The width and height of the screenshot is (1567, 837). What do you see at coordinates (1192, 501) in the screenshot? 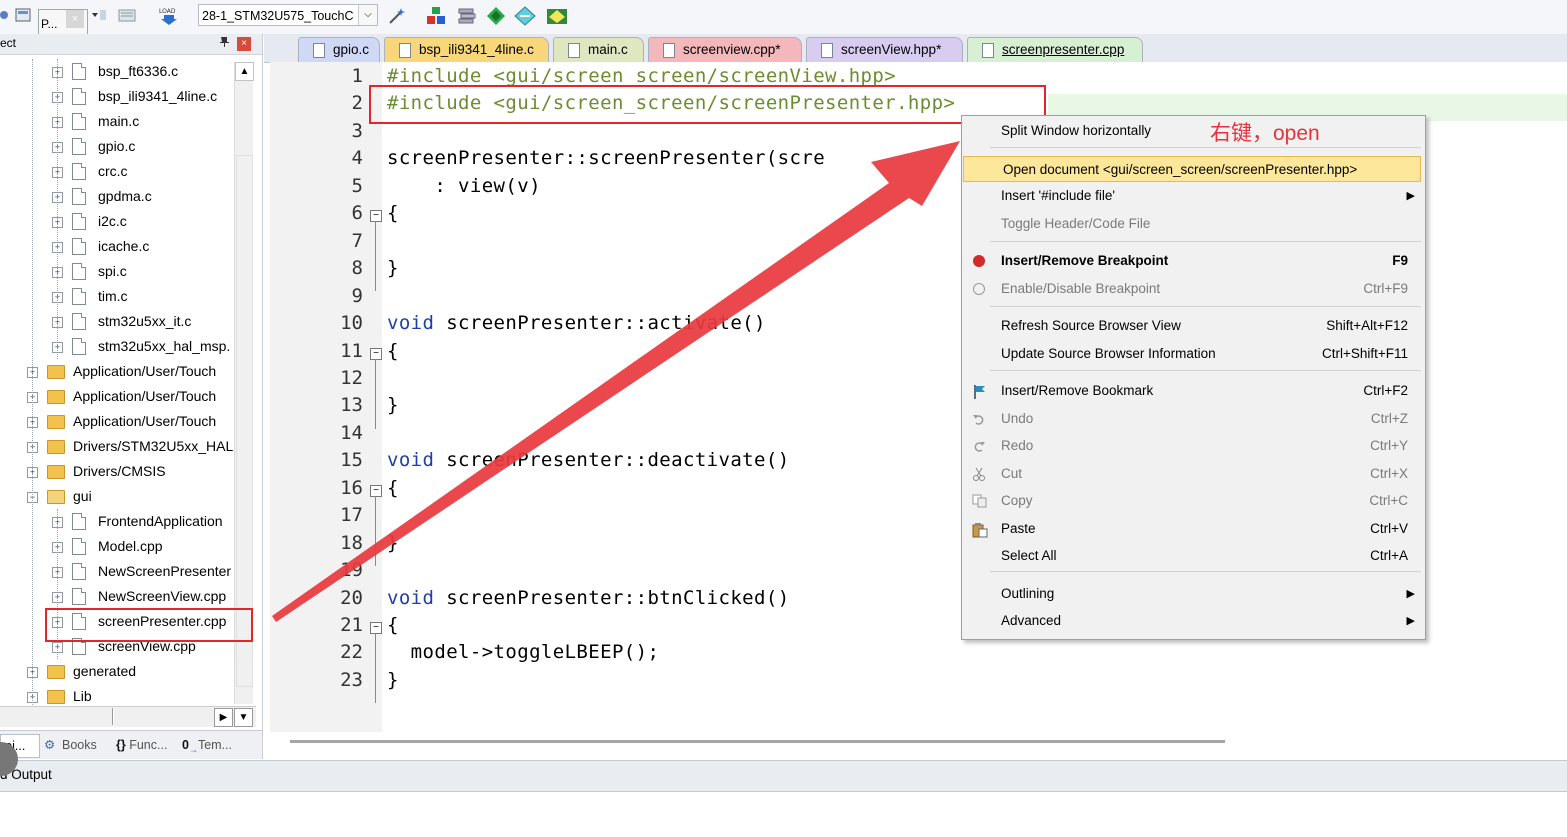
I see `menu-item: Copy Ctrl+C` at bounding box center [1192, 501].